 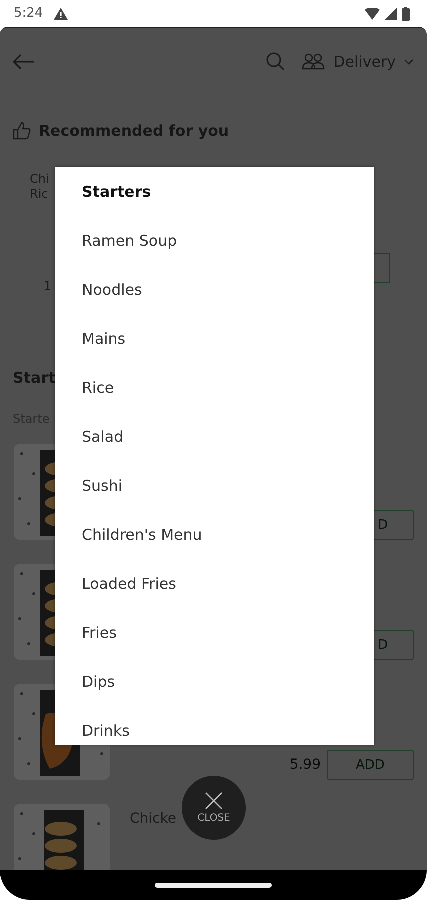 I want to click on search-icon, so click(x=275, y=61).